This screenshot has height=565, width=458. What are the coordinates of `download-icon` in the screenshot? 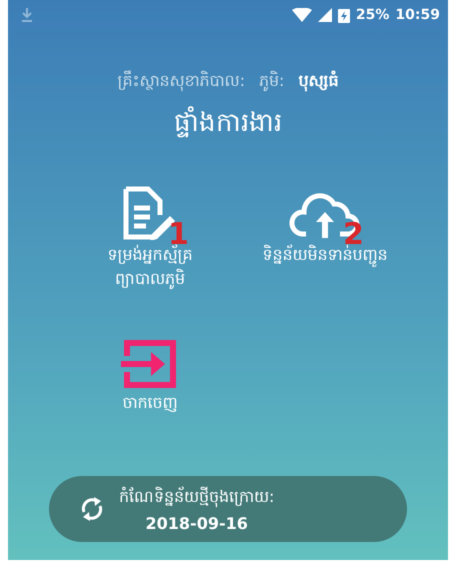 It's located at (27, 15).